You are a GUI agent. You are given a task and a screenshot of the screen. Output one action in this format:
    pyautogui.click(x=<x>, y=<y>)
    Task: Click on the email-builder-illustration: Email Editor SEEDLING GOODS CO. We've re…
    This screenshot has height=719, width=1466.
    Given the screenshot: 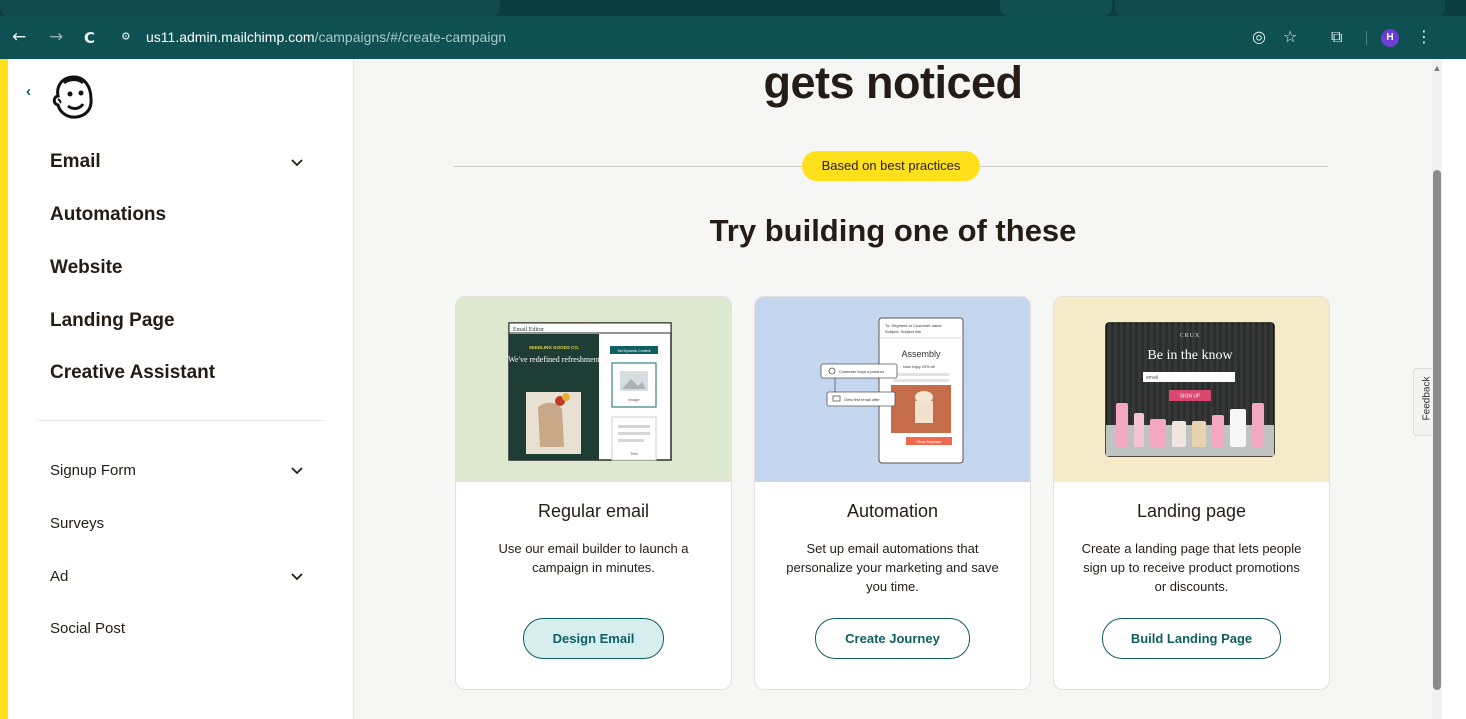 What is the action you would take?
    pyautogui.click(x=593, y=389)
    